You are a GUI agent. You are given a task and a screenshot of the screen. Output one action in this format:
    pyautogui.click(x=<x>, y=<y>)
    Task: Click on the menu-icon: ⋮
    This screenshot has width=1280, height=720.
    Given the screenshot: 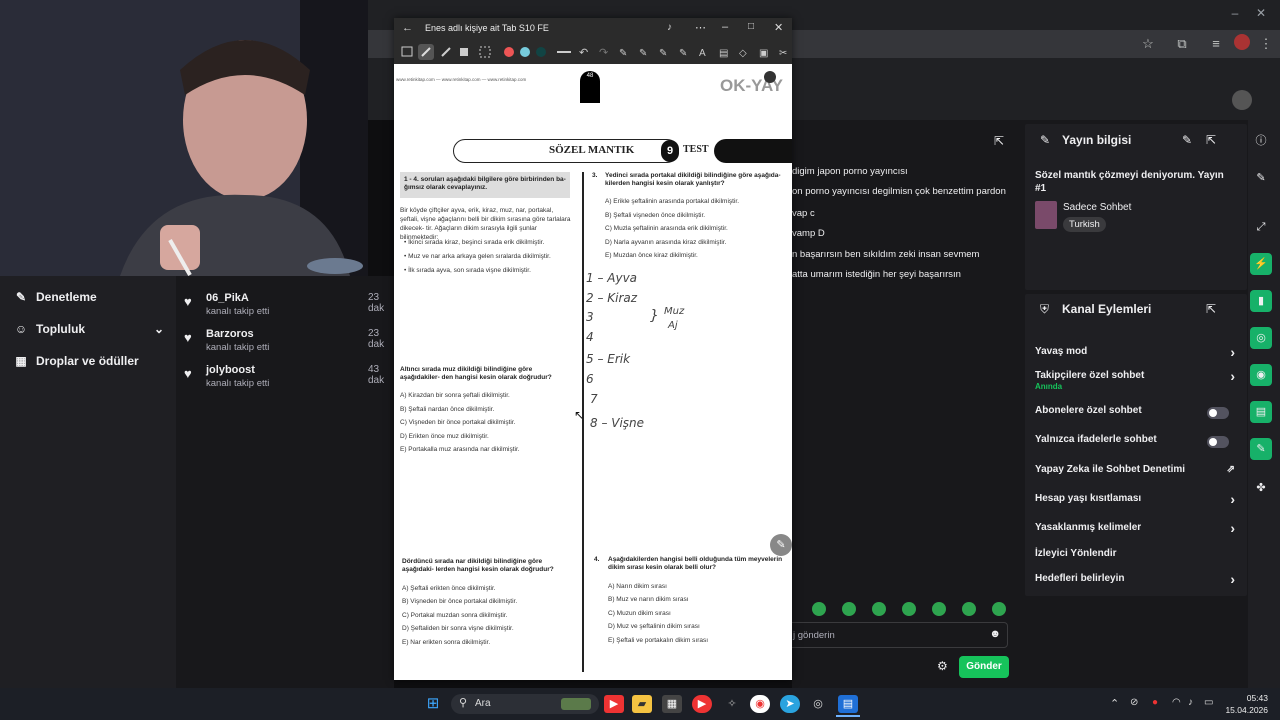 What is the action you would take?
    pyautogui.click(x=1266, y=44)
    